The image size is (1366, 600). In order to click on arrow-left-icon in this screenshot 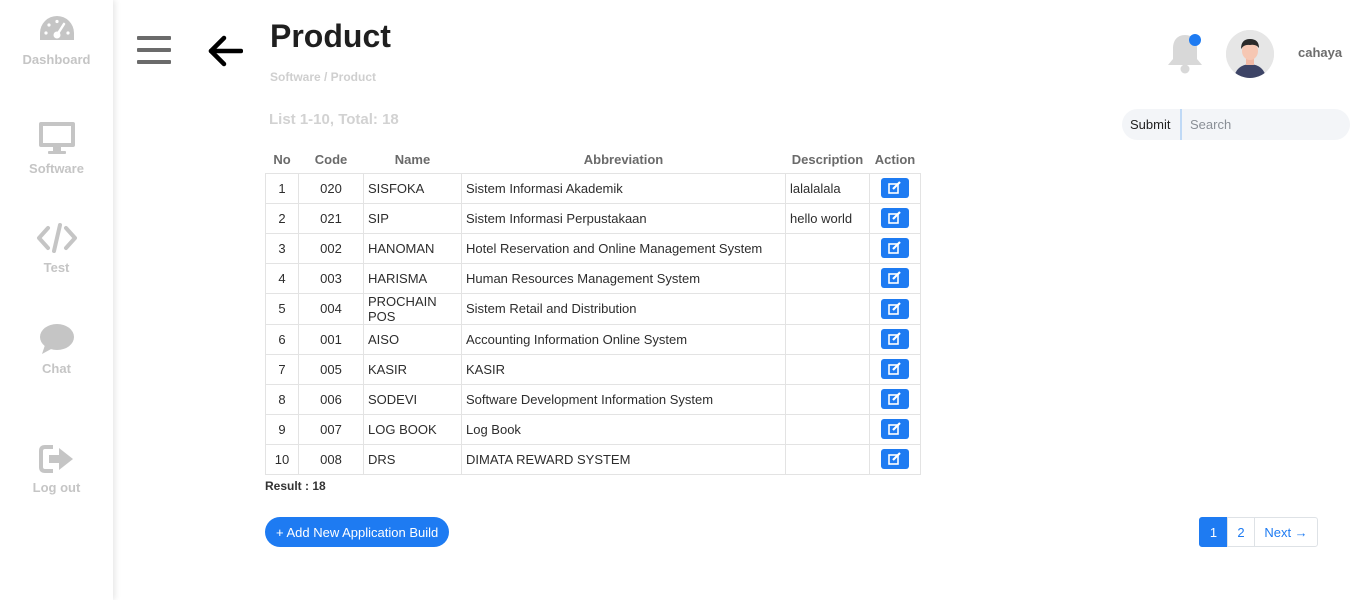, I will do `click(226, 51)`.